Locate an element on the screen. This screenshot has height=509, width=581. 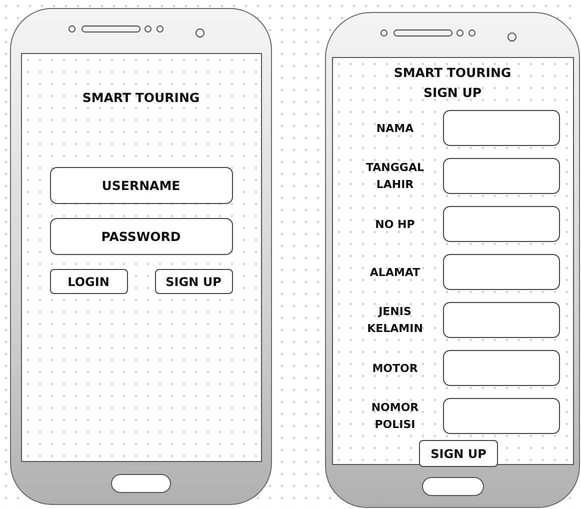
field-label: JENIS KELAMIN is located at coordinates (395, 320).